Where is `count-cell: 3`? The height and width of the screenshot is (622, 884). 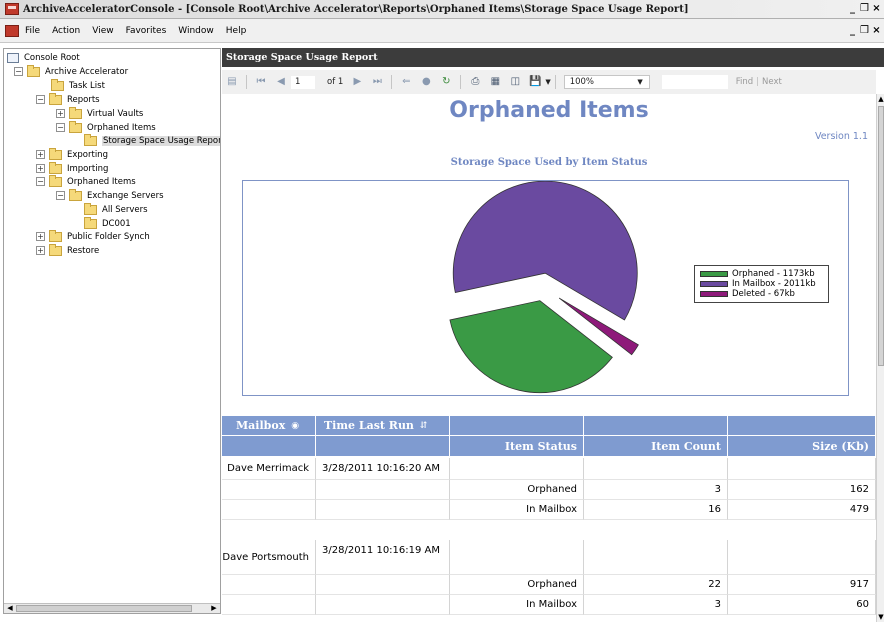
count-cell: 3 is located at coordinates (656, 605).